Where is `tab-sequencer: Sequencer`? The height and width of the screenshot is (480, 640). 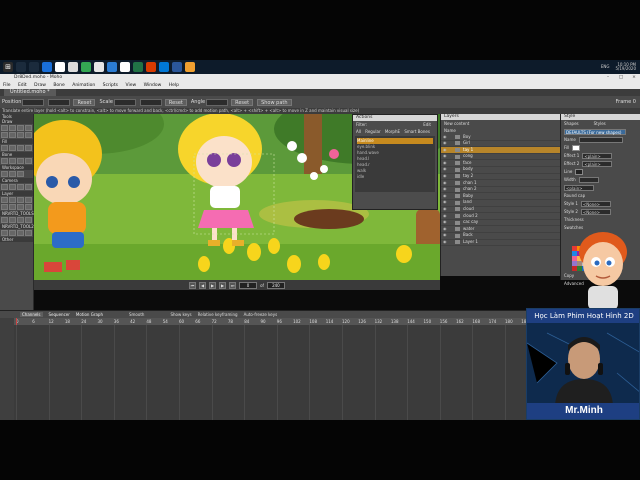 tab-sequencer: Sequencer is located at coordinates (59, 314).